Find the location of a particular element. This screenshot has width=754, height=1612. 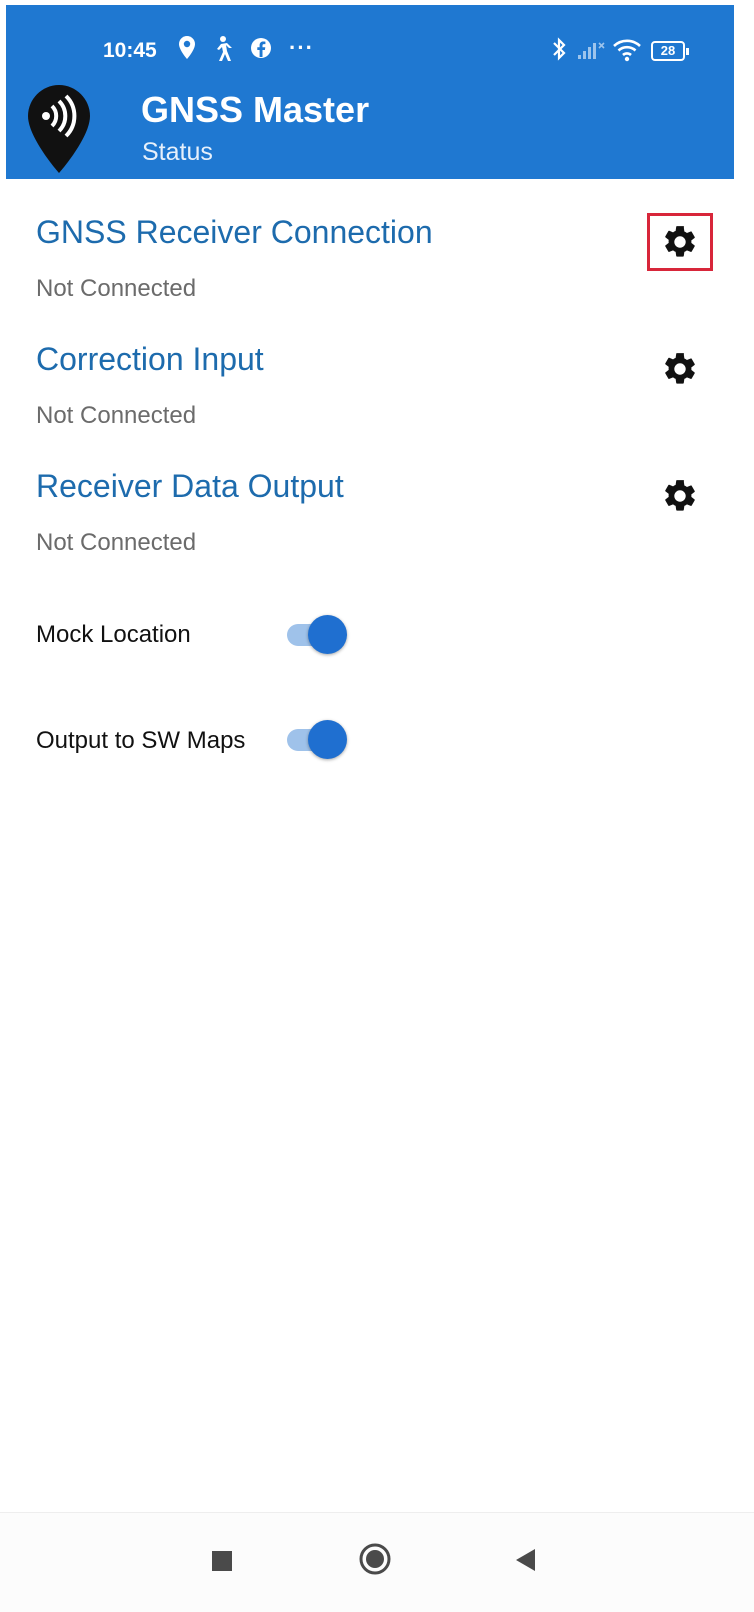

app-title: GNSS Master is located at coordinates (255, 109).